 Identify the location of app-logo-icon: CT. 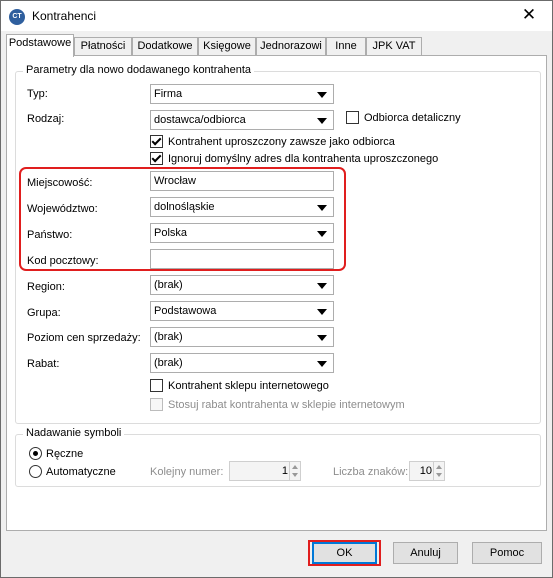
(17, 17).